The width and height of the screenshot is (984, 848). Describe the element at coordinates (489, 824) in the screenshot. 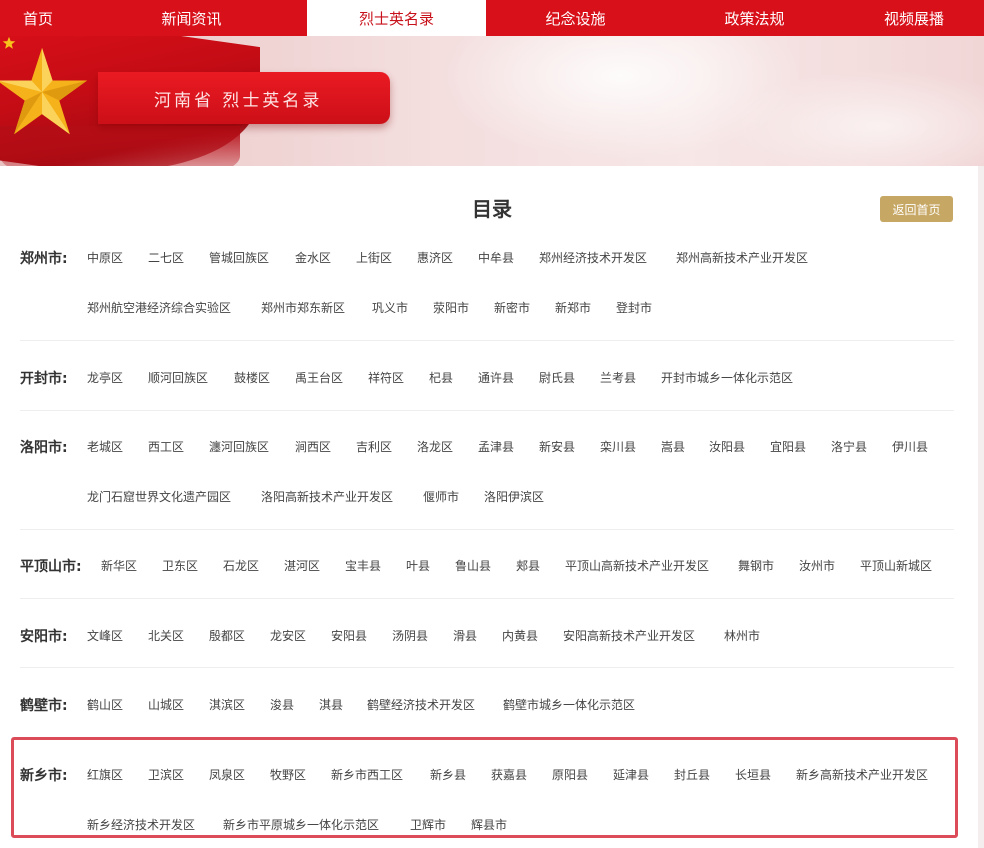

I see `district-link: 辉县市` at that location.